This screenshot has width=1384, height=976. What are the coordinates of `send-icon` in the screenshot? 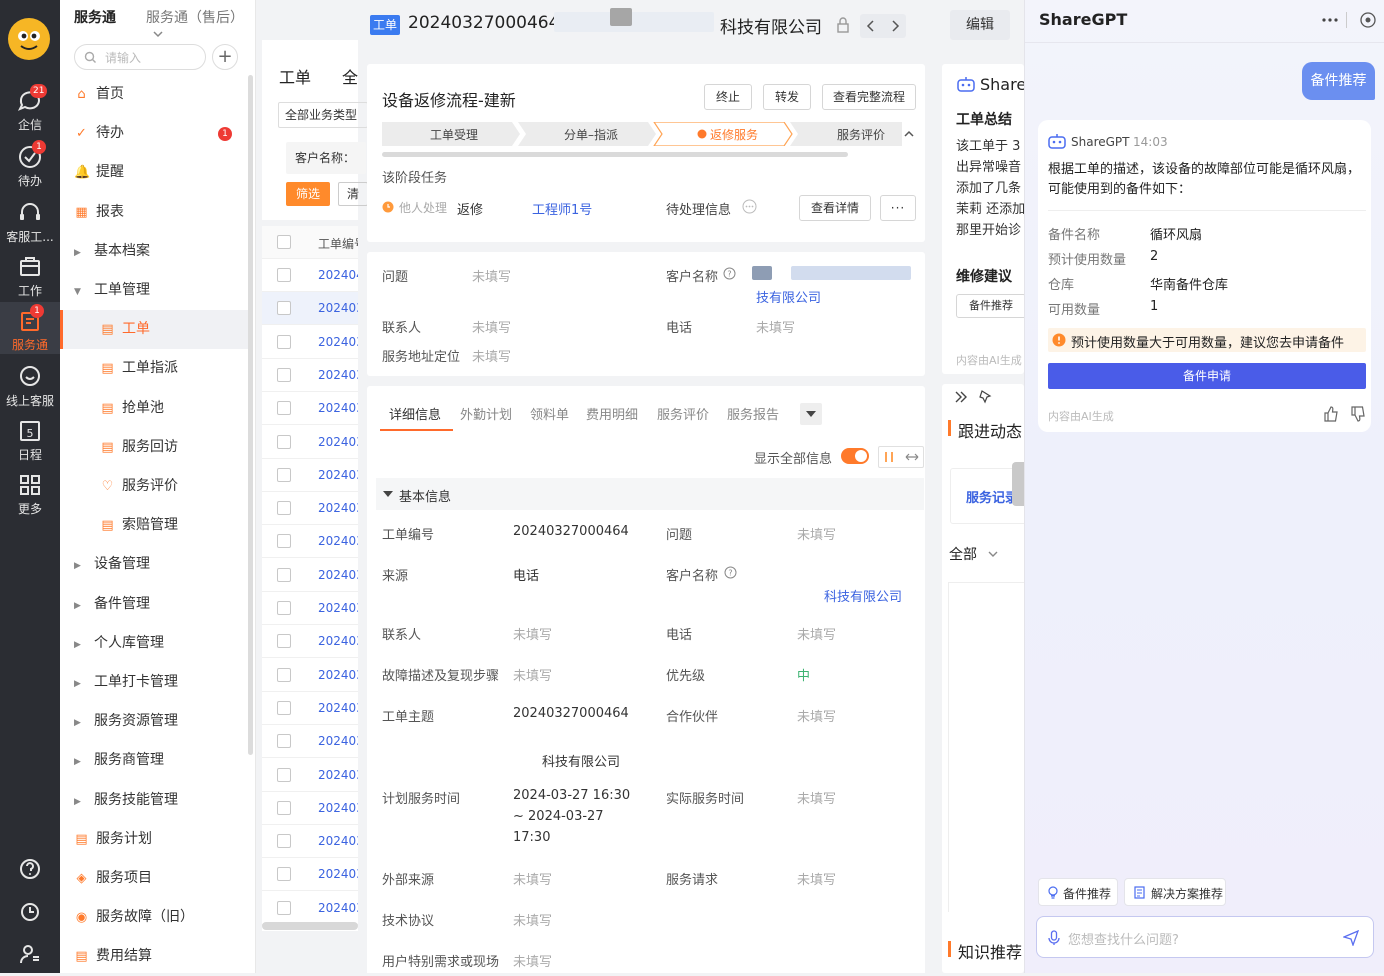 It's located at (1351, 938).